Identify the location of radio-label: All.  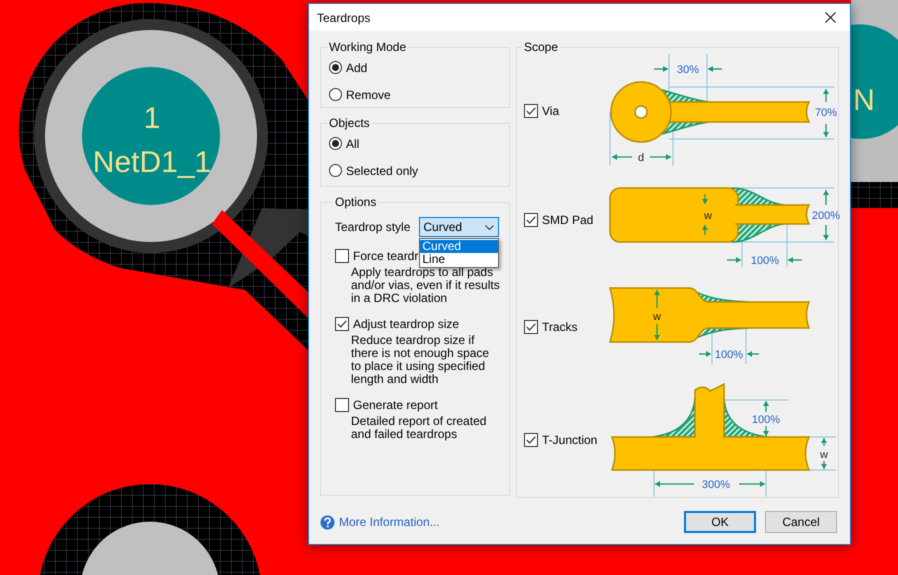
(353, 143).